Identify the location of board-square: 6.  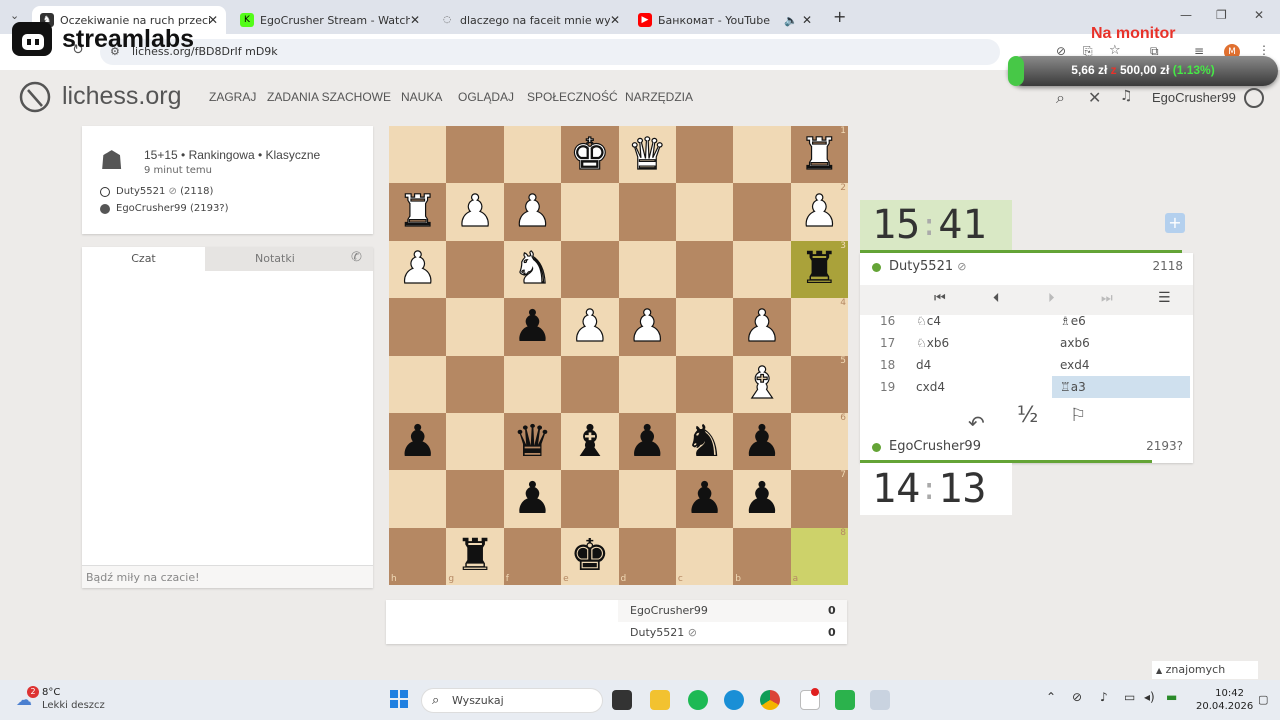
(819, 441).